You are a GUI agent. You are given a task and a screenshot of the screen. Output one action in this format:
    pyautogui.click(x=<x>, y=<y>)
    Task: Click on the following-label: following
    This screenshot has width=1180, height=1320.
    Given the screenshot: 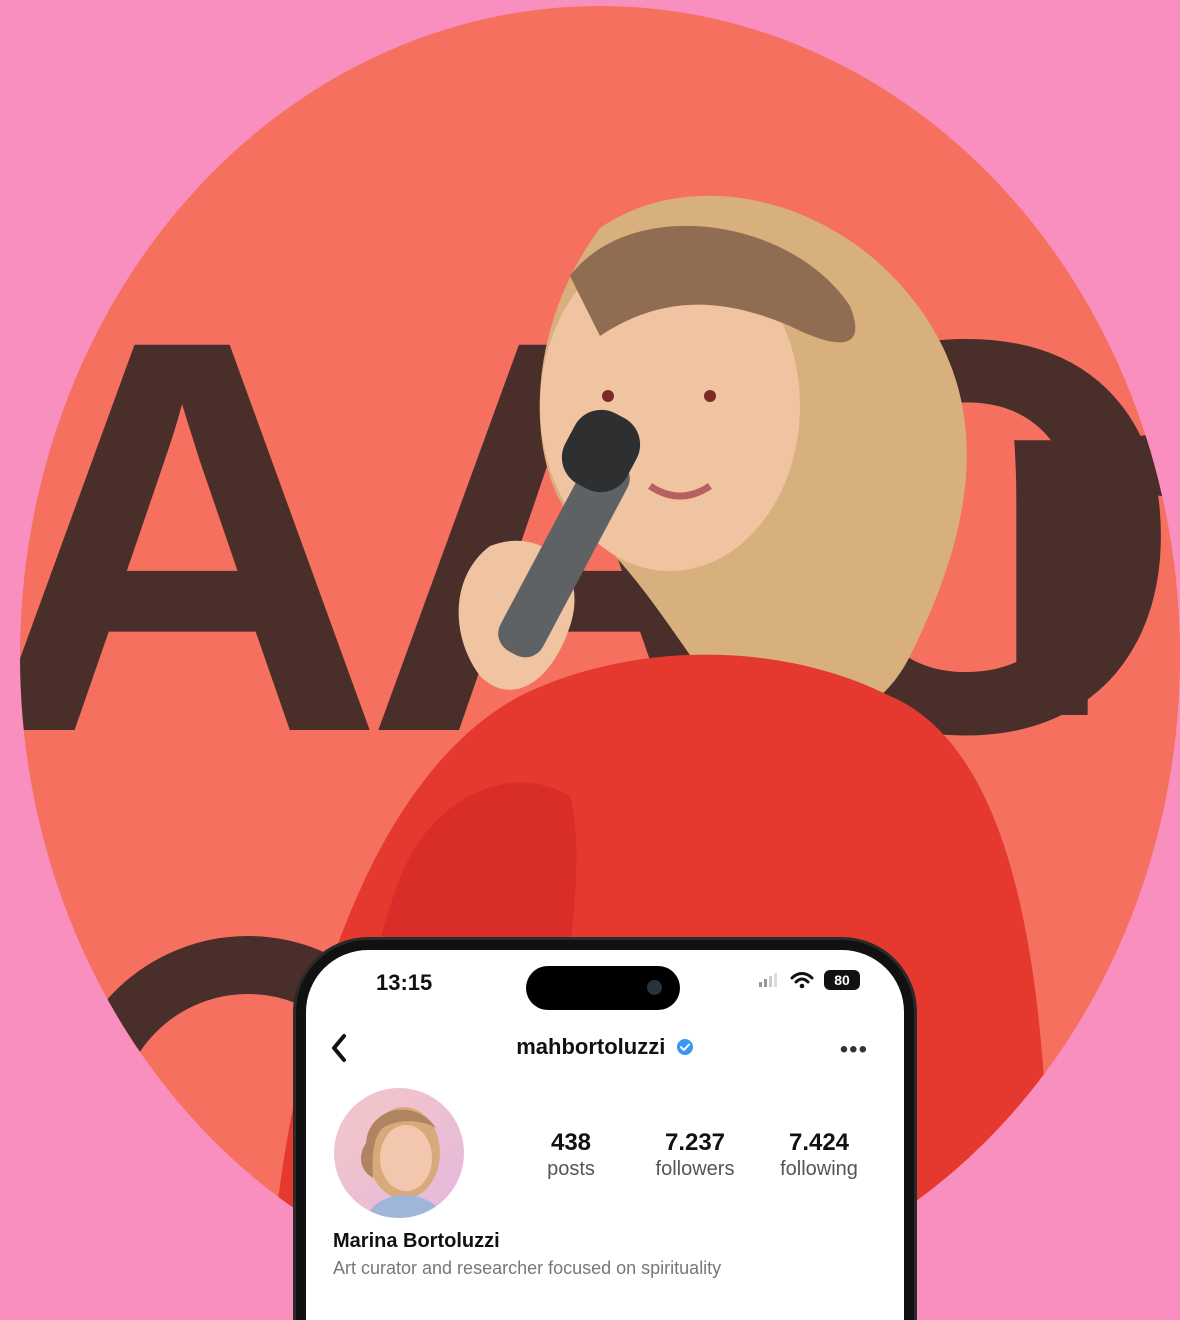 What is the action you would take?
    pyautogui.click(x=819, y=1169)
    